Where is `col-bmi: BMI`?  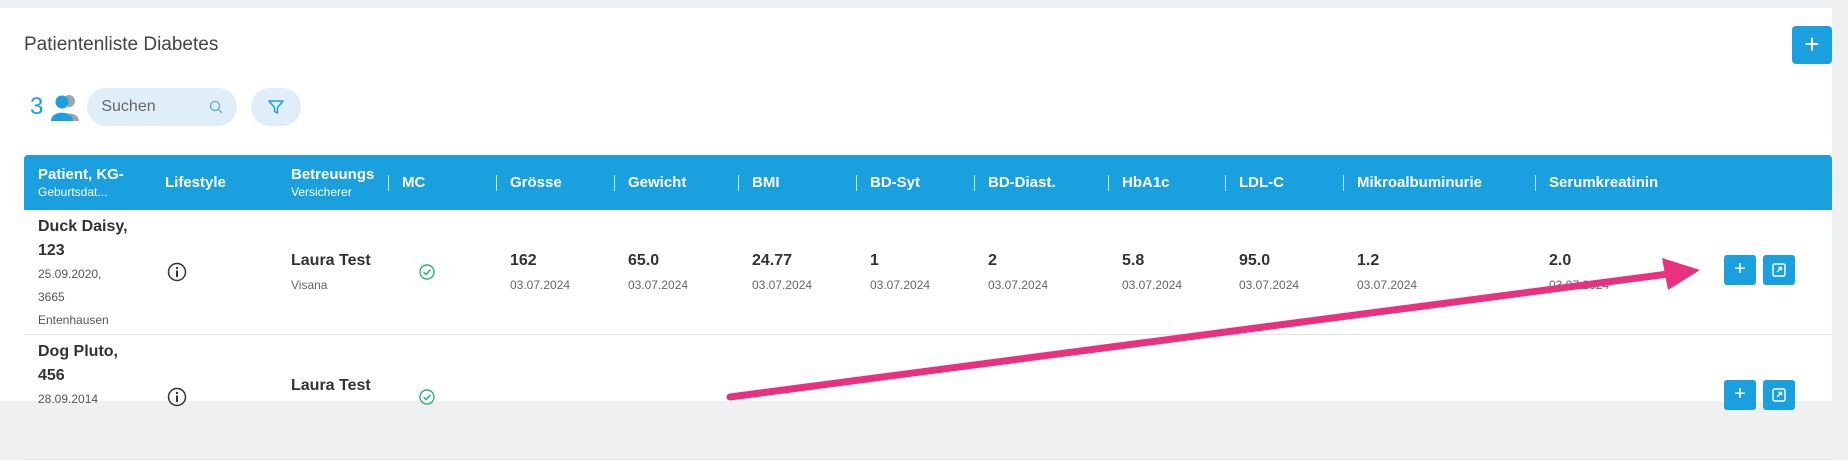 col-bmi: BMI is located at coordinates (759, 182).